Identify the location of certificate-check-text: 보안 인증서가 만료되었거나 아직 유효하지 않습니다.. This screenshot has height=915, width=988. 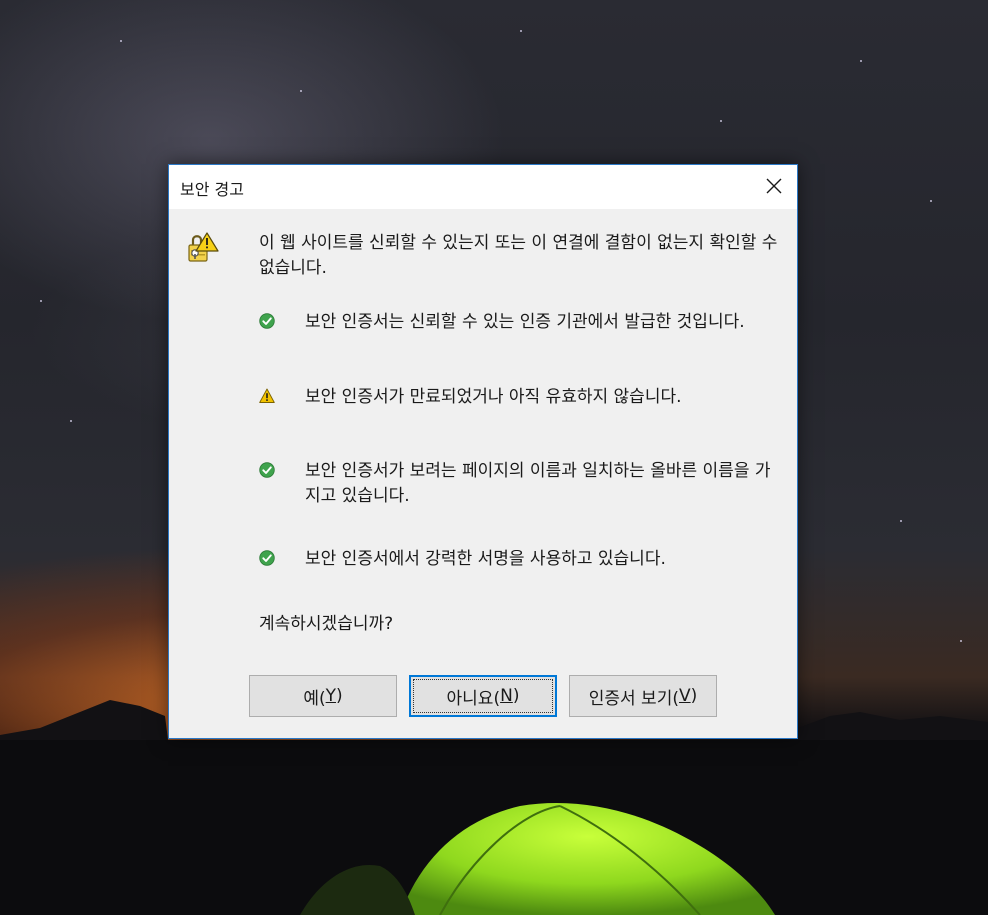
(493, 397).